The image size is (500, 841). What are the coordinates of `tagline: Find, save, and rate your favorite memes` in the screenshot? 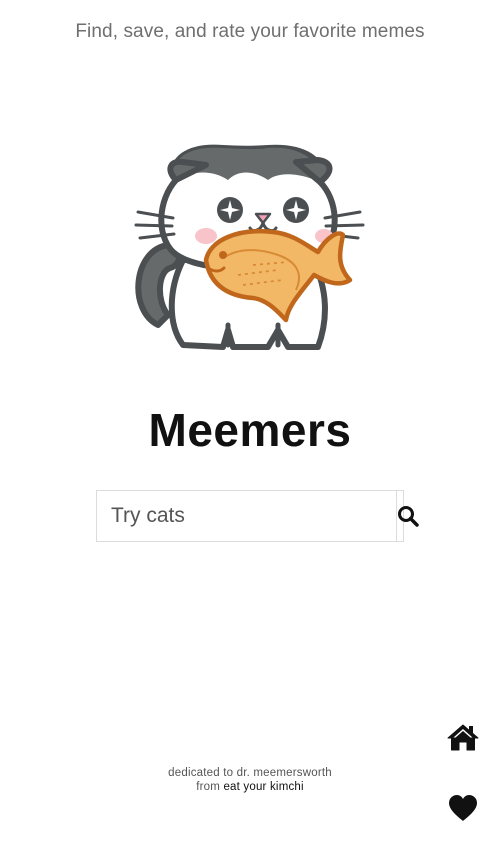 It's located at (250, 31).